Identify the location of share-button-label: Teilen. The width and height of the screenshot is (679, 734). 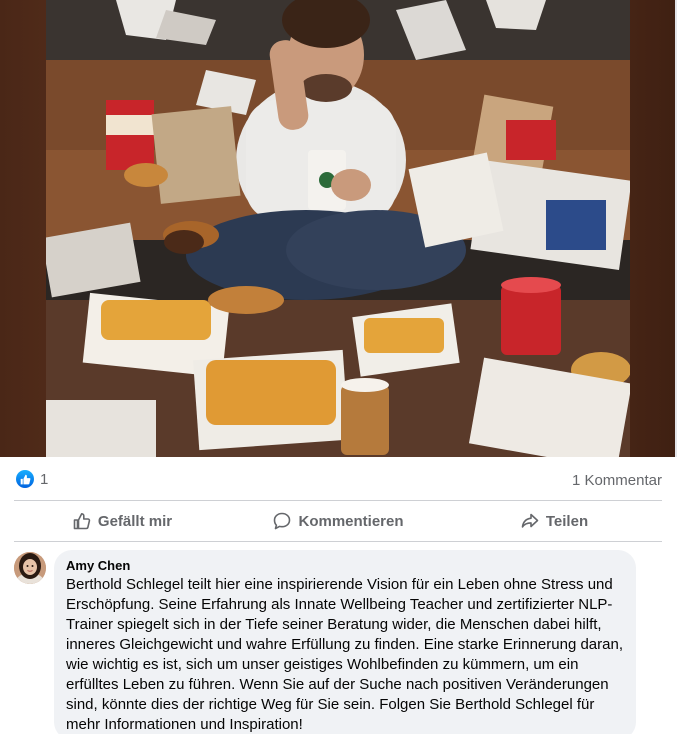
(567, 521).